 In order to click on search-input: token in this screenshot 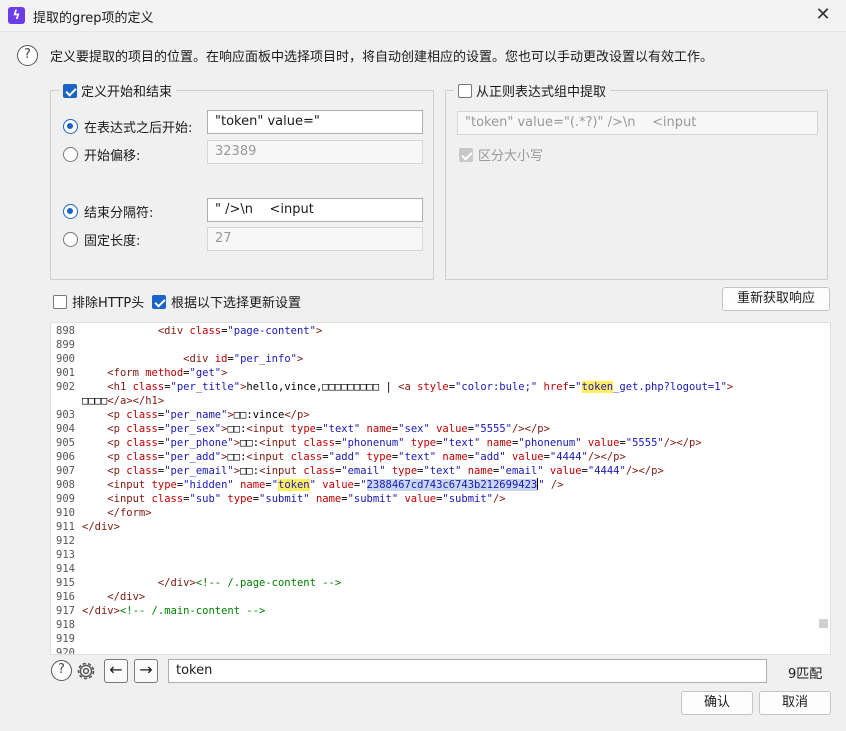, I will do `click(467, 671)`.